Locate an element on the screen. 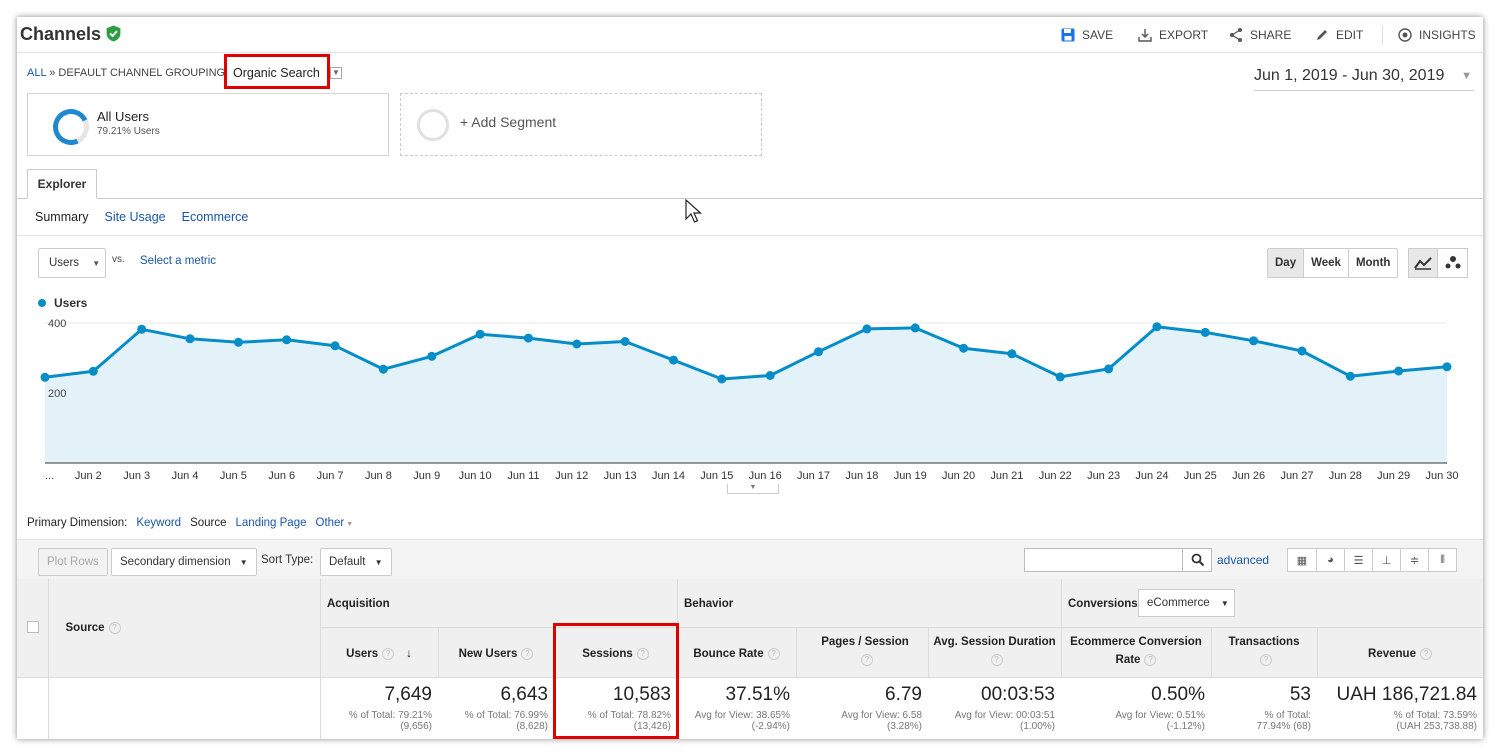 Image resolution: width=1500 pixels, height=756 pixels. sort-type-dropdown: Default ▼ is located at coordinates (356, 562).